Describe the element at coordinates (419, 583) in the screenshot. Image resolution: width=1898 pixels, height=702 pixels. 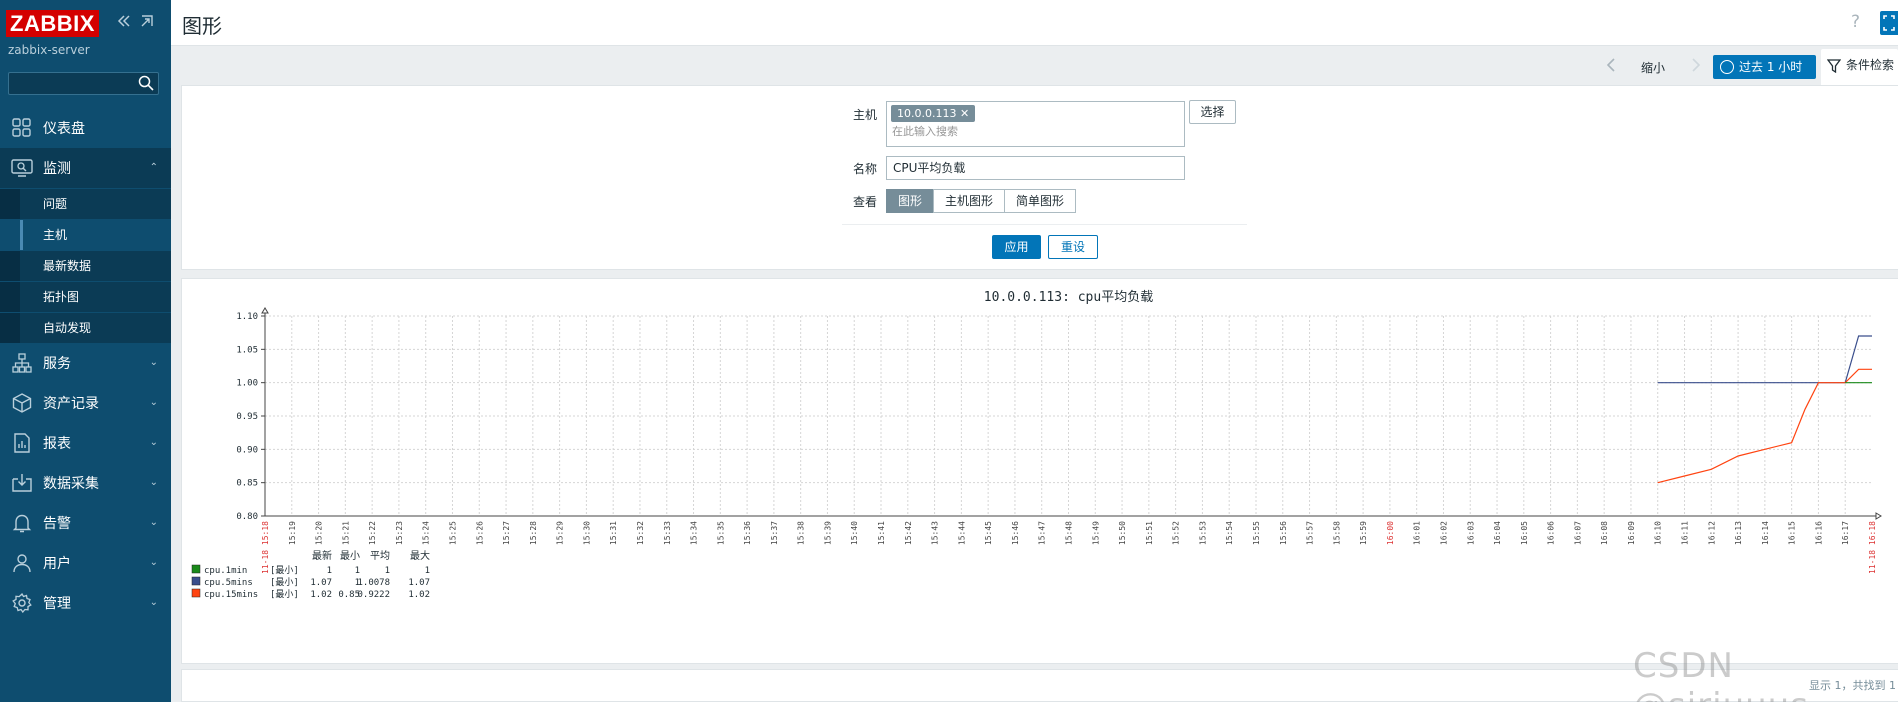
I see `legend-value: 1.07` at that location.